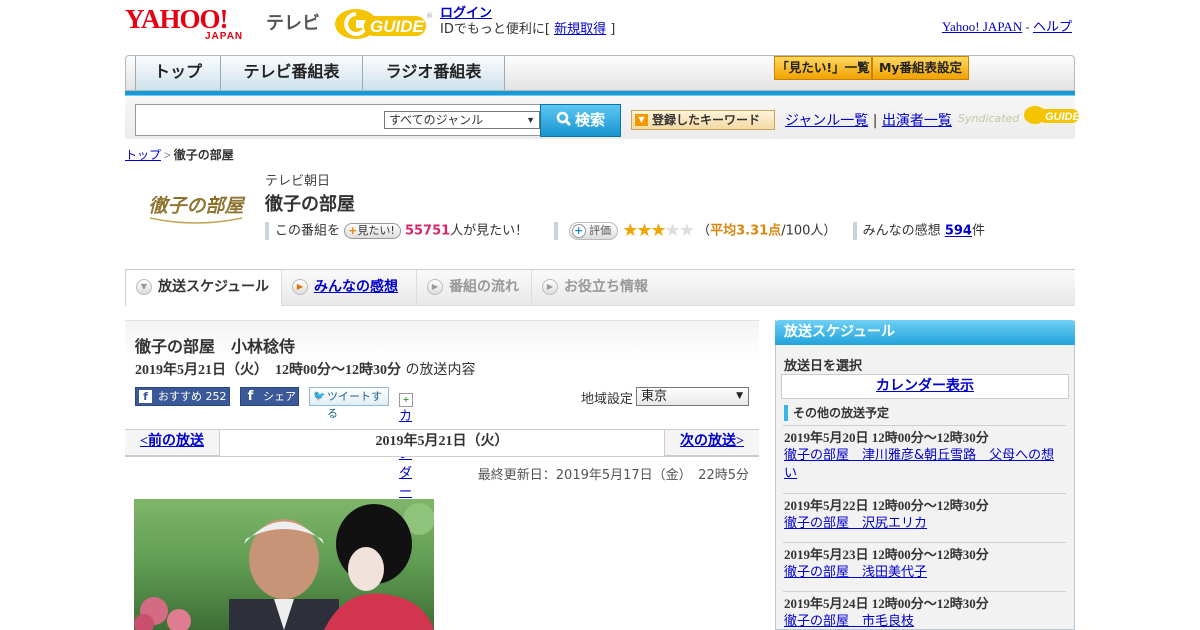 Image resolution: width=1200 pixels, height=630 pixels. I want to click on tab-program-flow-label: 番組の流れ, so click(484, 287).